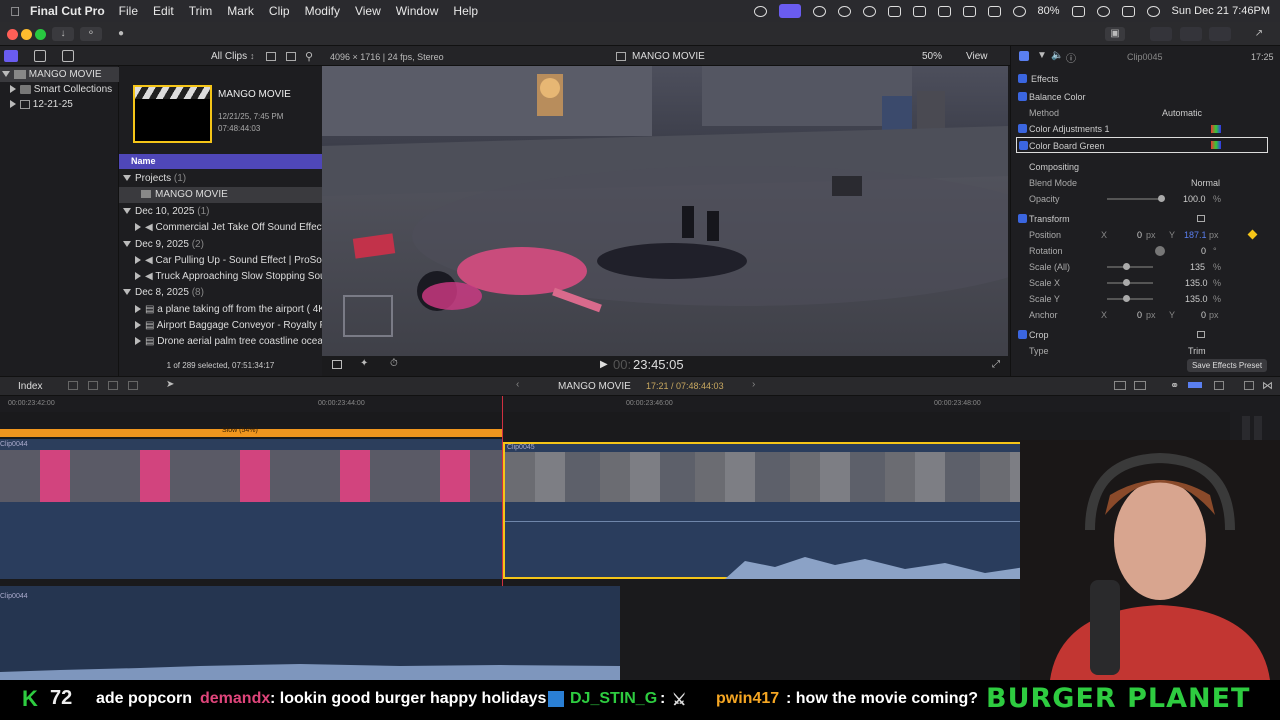 This screenshot has height=720, width=1280. What do you see at coordinates (163, 11) in the screenshot?
I see `menu-edit: Edit` at bounding box center [163, 11].